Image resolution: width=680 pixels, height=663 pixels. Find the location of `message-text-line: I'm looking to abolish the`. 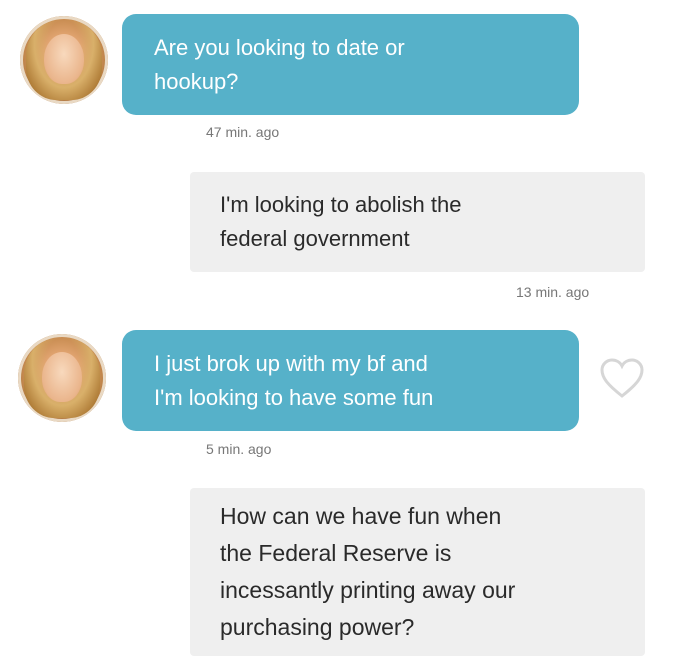

message-text-line: I'm looking to abolish the is located at coordinates (341, 204).